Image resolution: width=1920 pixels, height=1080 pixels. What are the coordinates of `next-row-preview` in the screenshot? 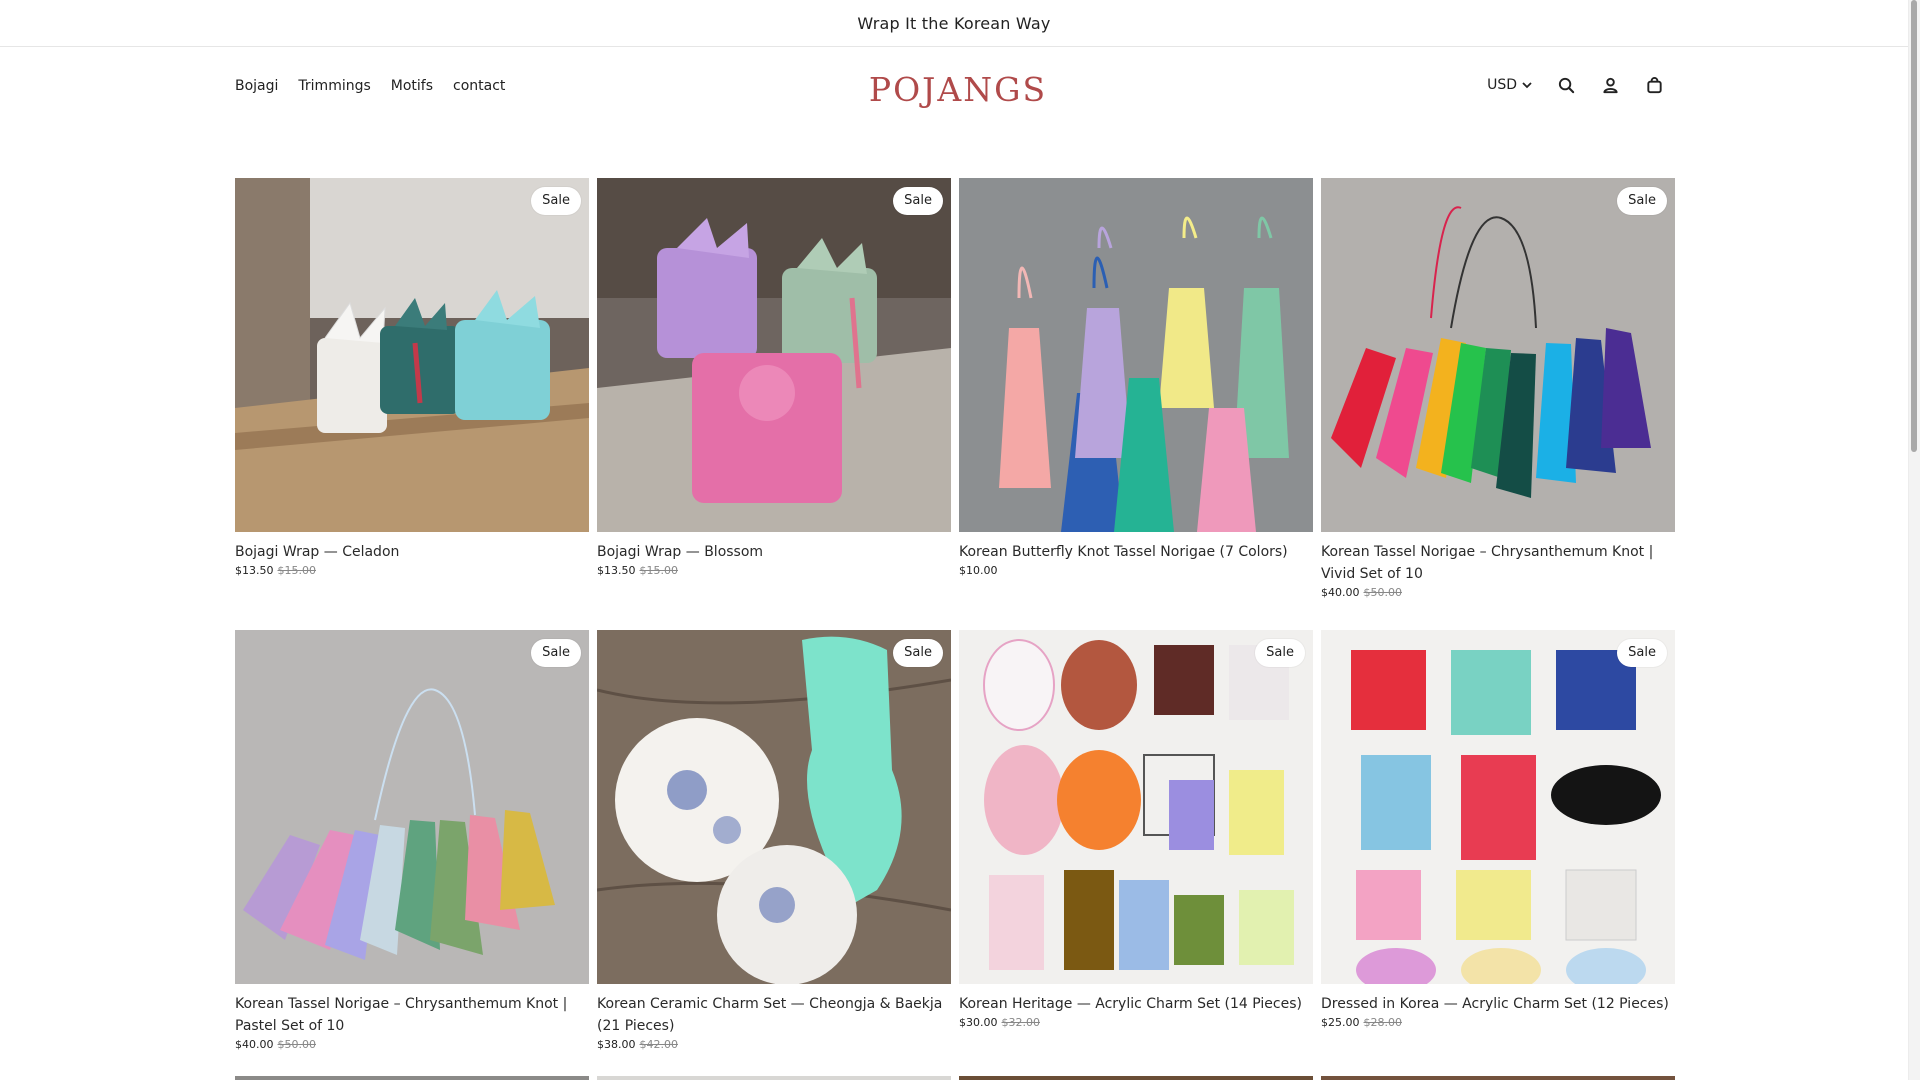 It's located at (955, 1078).